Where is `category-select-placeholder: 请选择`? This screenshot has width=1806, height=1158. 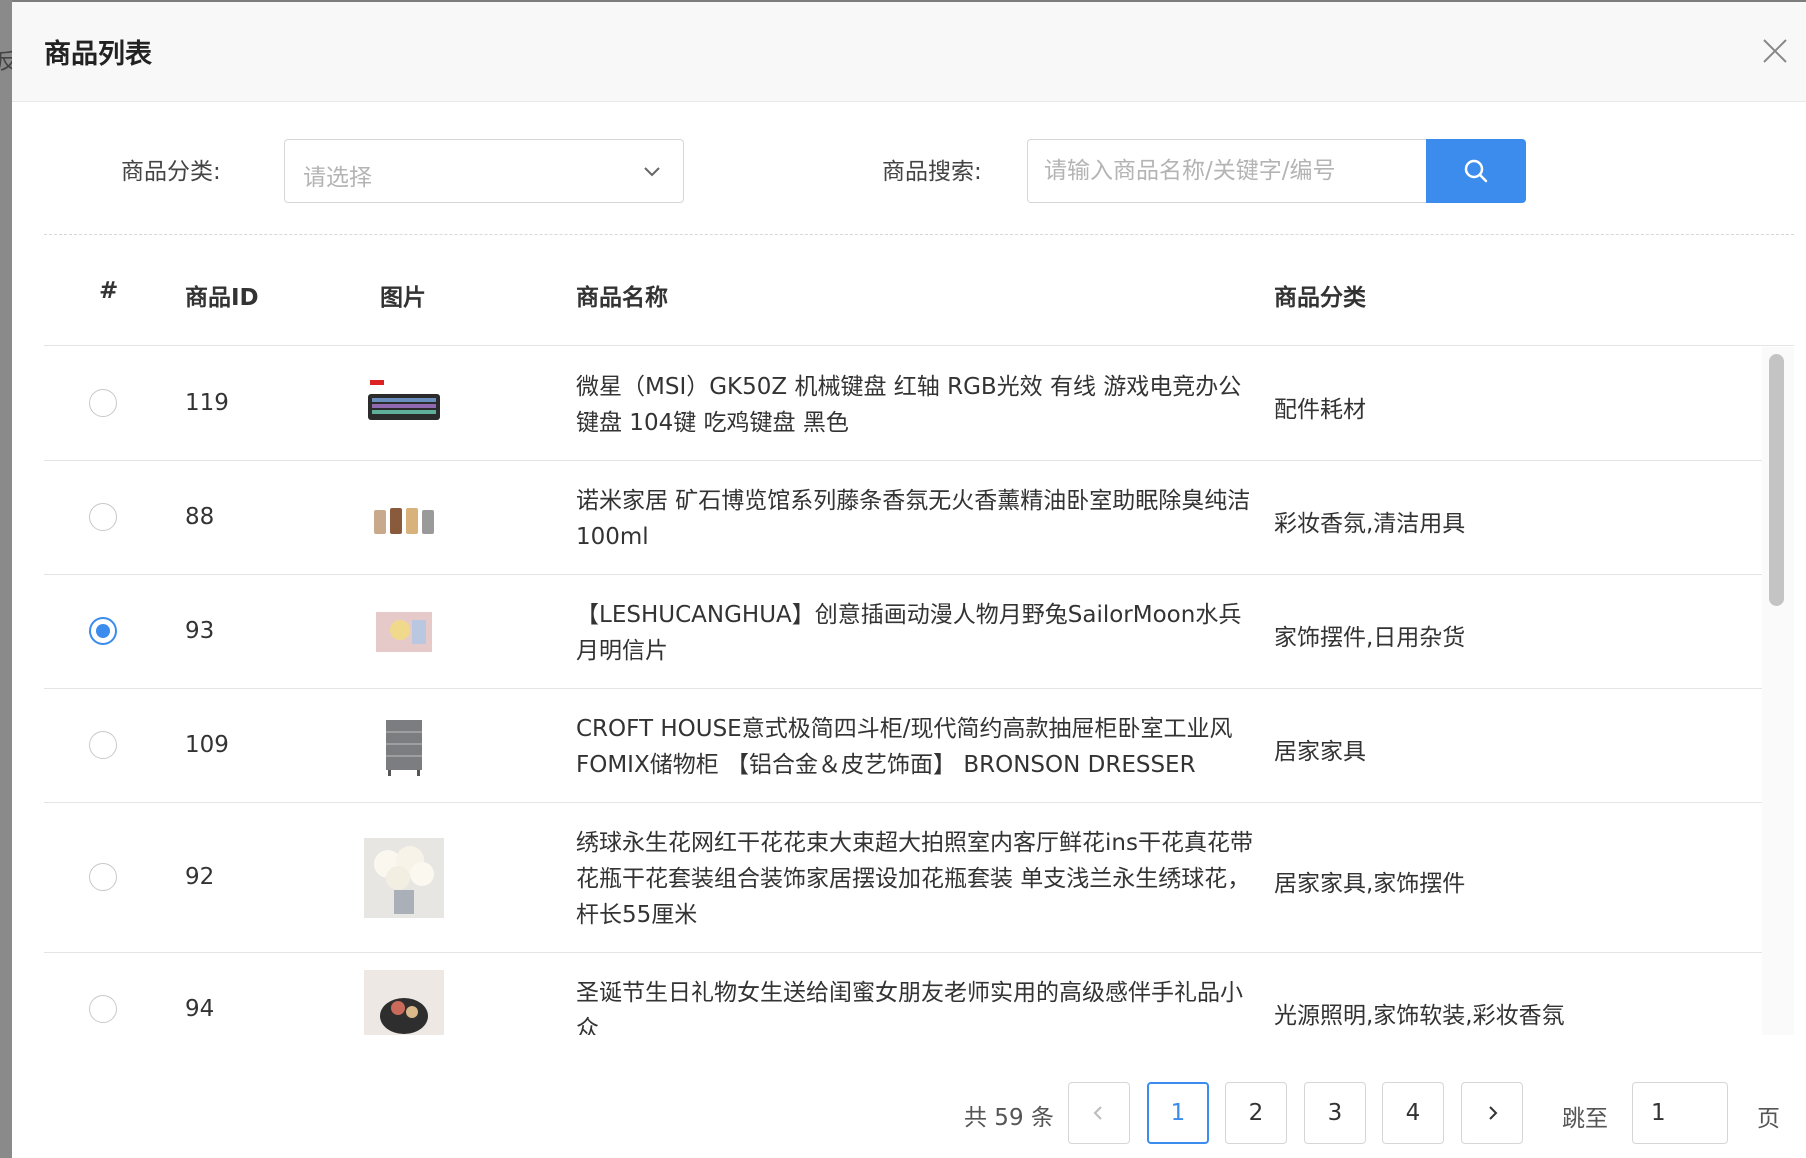 category-select-placeholder: 请选择 is located at coordinates (337, 178).